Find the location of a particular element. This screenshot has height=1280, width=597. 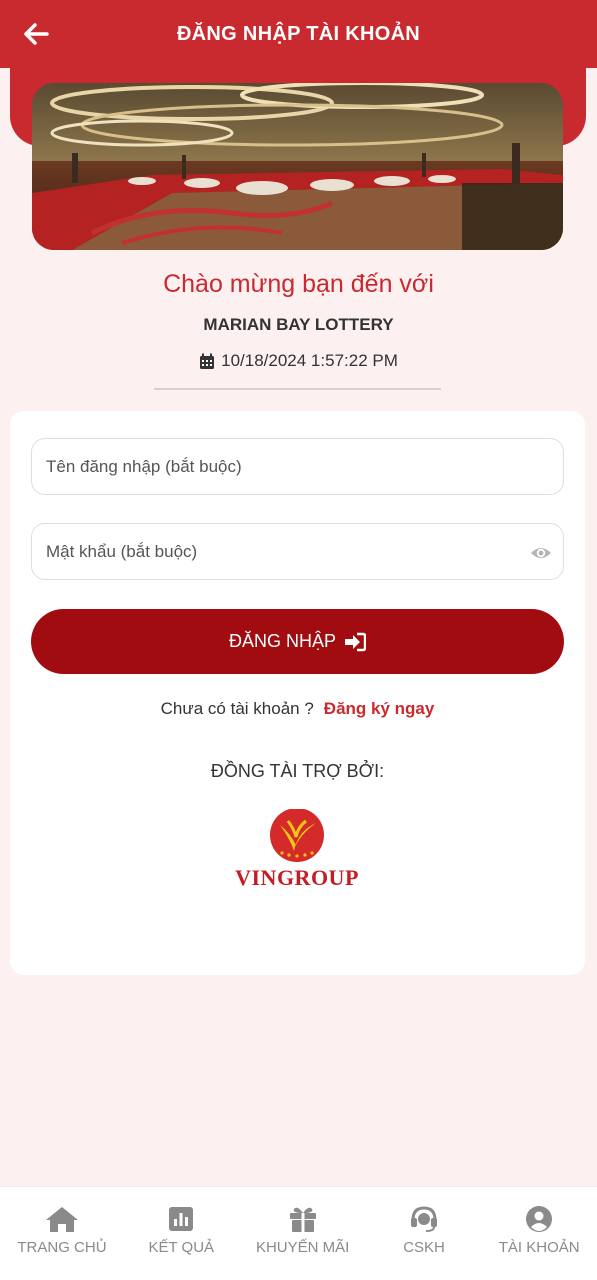

password-field-wrapper is located at coordinates (297, 551).